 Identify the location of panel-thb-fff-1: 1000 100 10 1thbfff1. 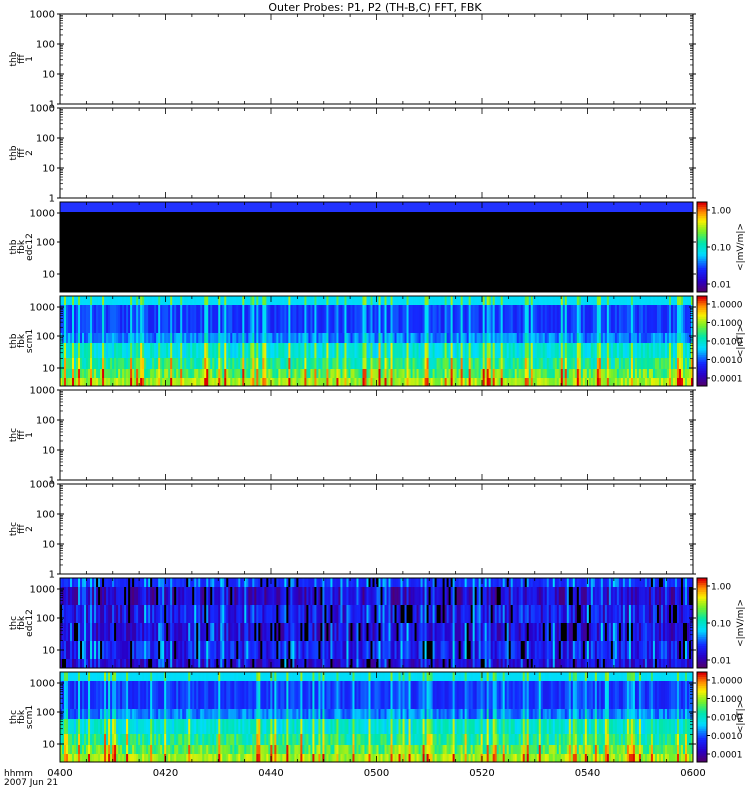
(352, 60).